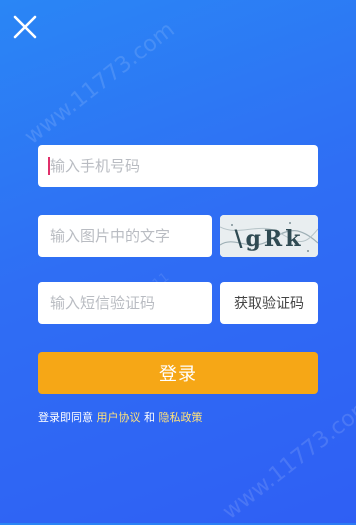  What do you see at coordinates (269, 239) in the screenshot?
I see `captcha-text: \gRk` at bounding box center [269, 239].